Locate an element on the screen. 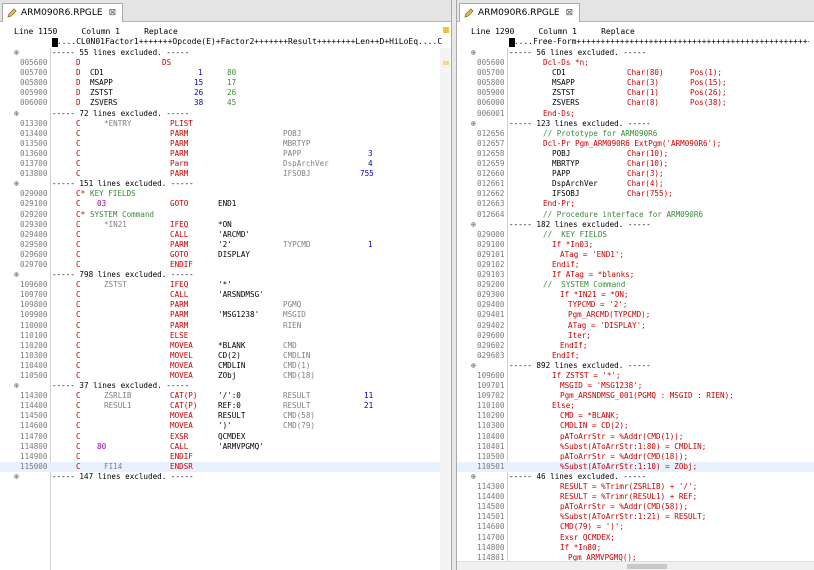 The width and height of the screenshot is (814, 570). code-line: 012656 // Prototype for ARM090R6 is located at coordinates (635, 134).